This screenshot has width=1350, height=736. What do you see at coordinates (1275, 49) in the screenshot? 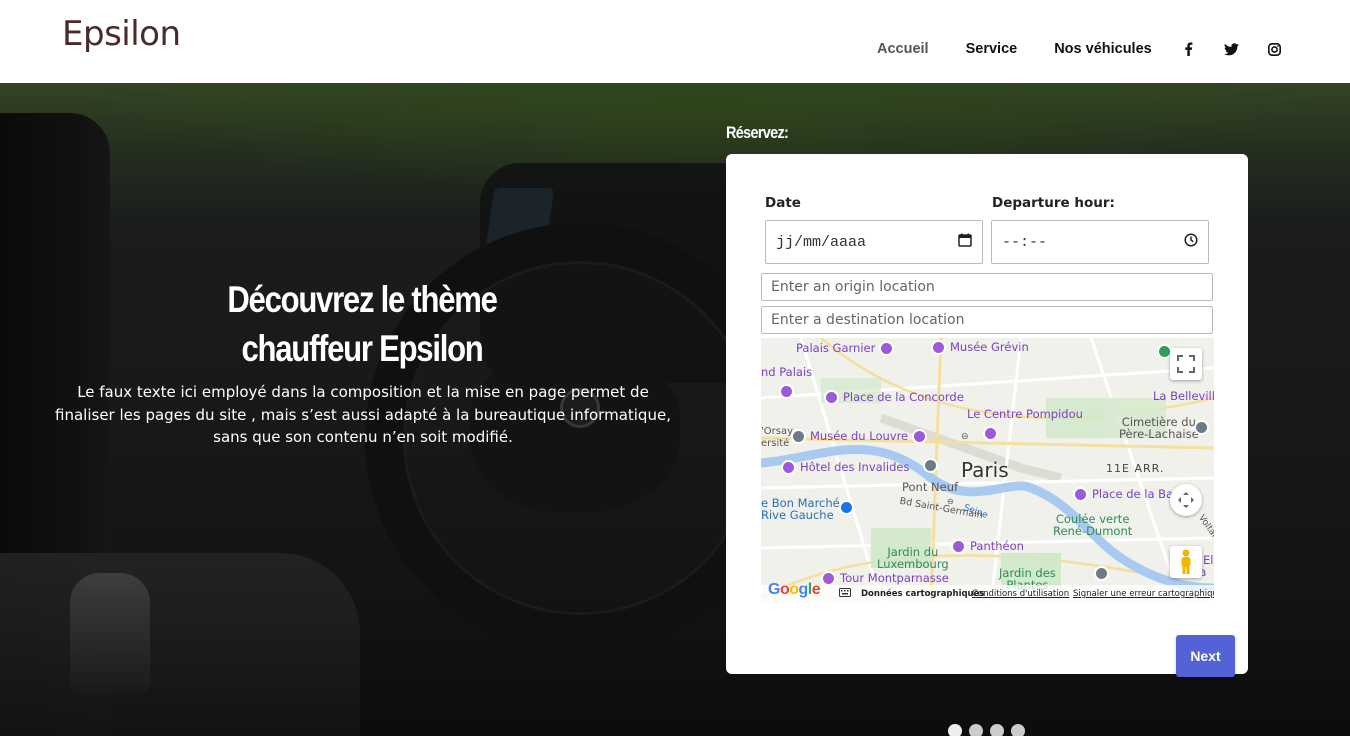
I see `instagram-icon` at bounding box center [1275, 49].